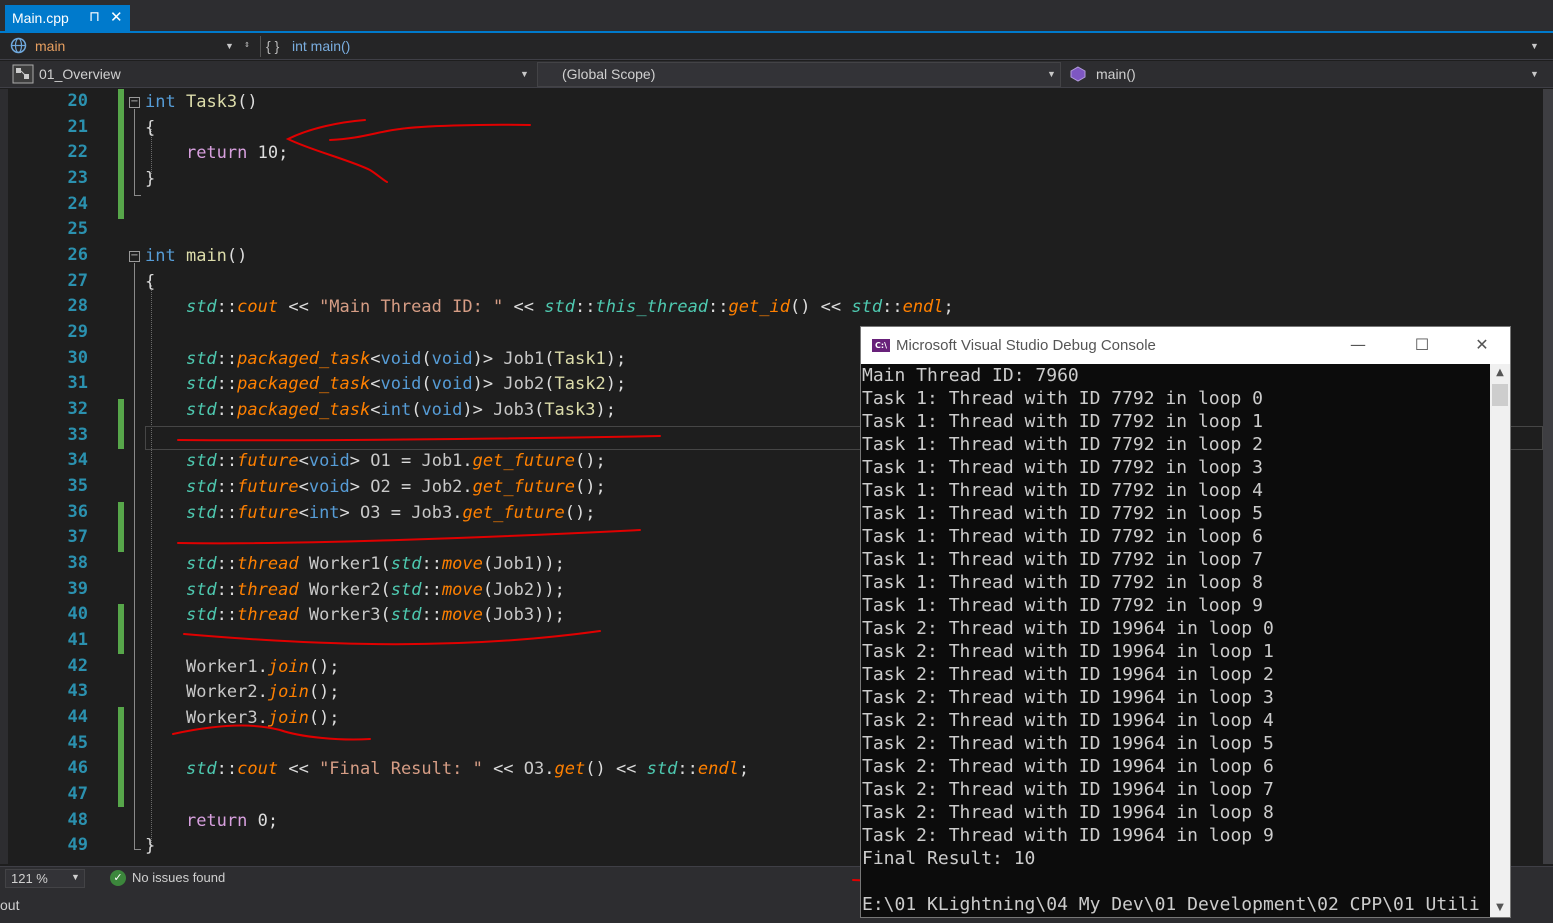 Image resolution: width=1553 pixels, height=923 pixels. What do you see at coordinates (776, 46) in the screenshot?
I see `navigation-bar-top: main ▼ ⇕ { } int main() ▼` at bounding box center [776, 46].